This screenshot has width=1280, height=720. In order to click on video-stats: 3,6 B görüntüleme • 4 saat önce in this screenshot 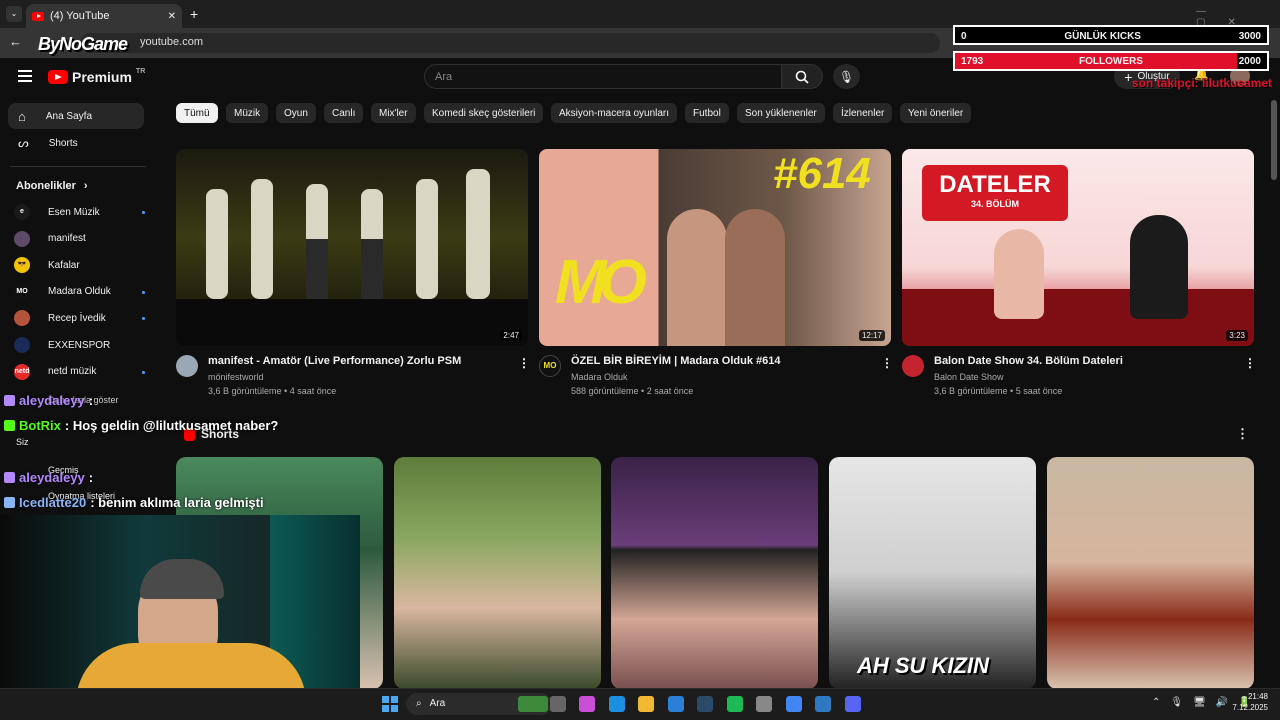, I will do `click(272, 391)`.